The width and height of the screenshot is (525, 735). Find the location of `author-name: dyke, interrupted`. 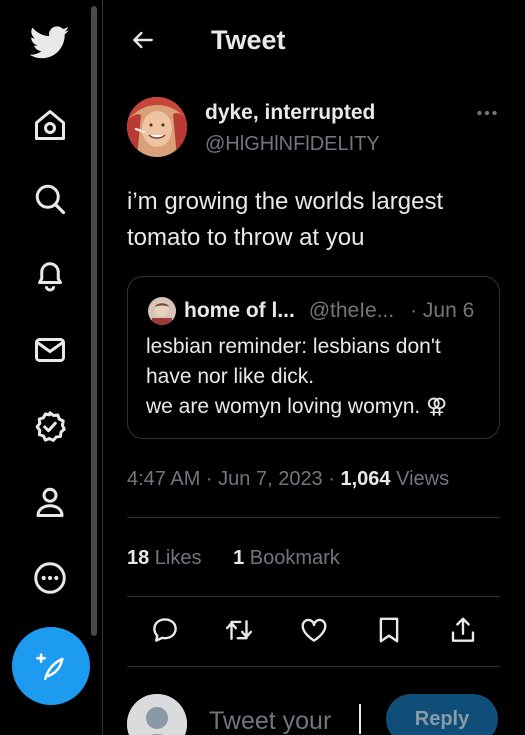

author-name: dyke, interrupted is located at coordinates (290, 113).